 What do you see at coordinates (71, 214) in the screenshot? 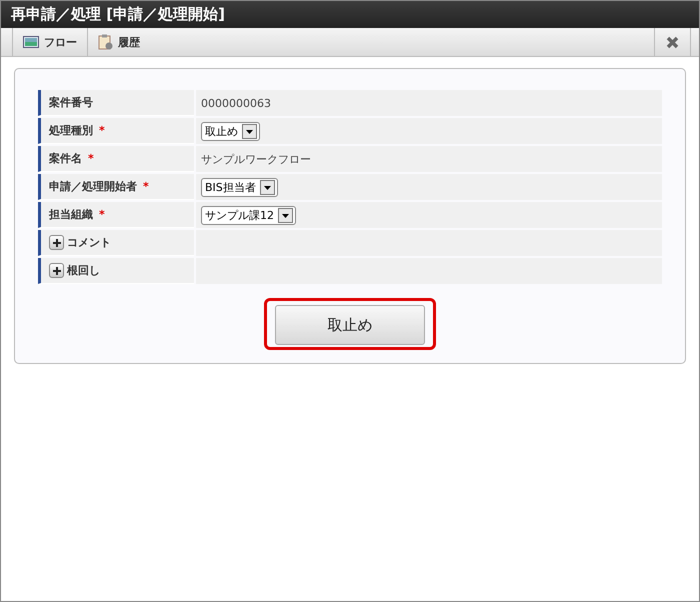
I see `field-label: 担当組織` at bounding box center [71, 214].